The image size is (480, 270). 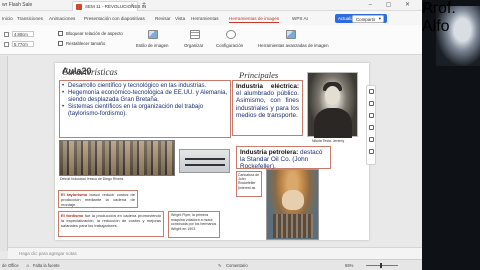 I want to click on zoom-level: 65%, so click(x=349, y=265).